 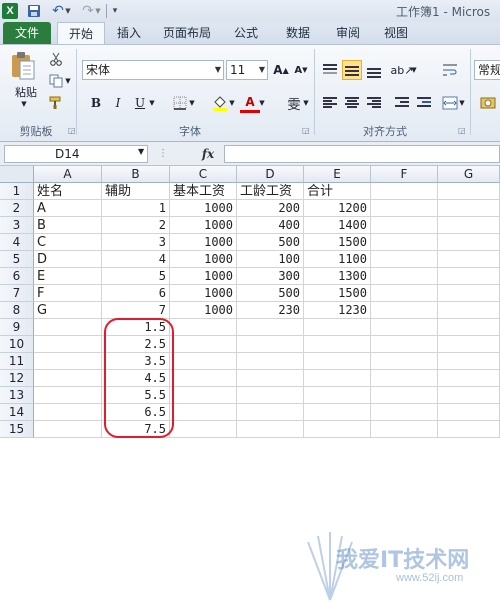 I want to click on cell-e15, so click(x=337, y=429).